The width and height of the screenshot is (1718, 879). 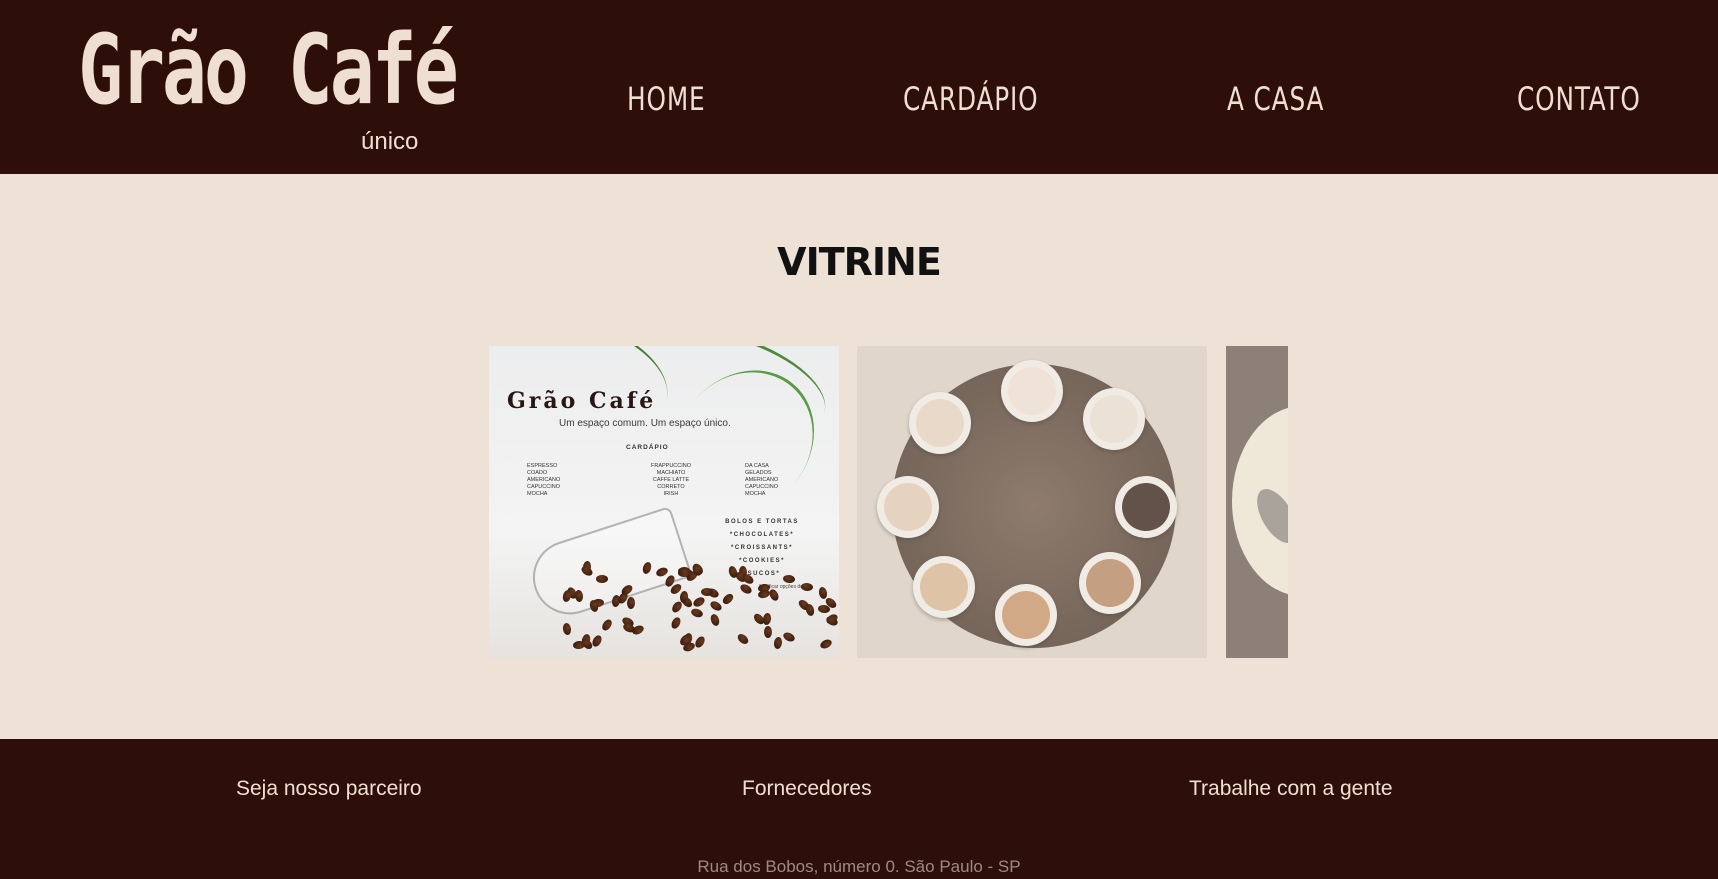 What do you see at coordinates (671, 494) in the screenshot?
I see `menu-item: IRISH` at bounding box center [671, 494].